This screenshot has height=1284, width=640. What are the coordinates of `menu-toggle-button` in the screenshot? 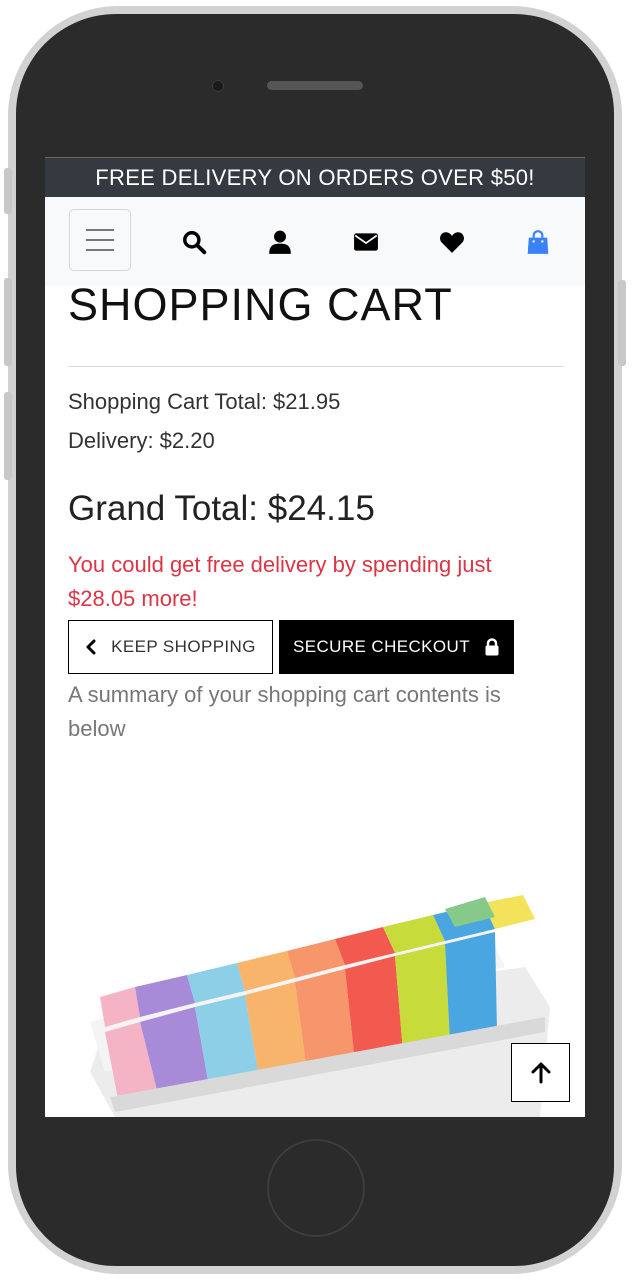 It's located at (100, 240).